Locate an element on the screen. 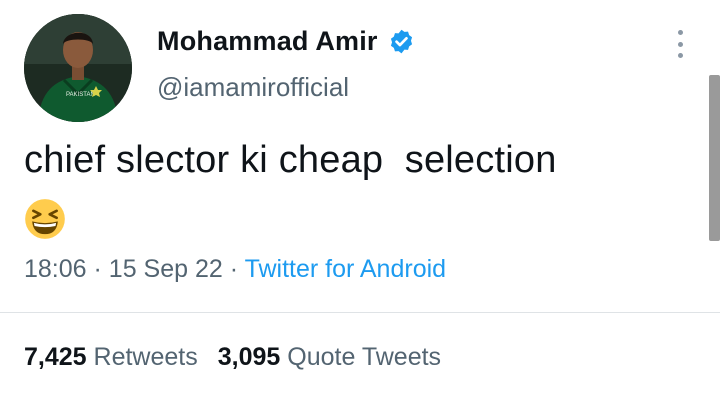 Image resolution: width=720 pixels, height=395 pixels. quote-tweets-label: Quote Tweets is located at coordinates (364, 357).